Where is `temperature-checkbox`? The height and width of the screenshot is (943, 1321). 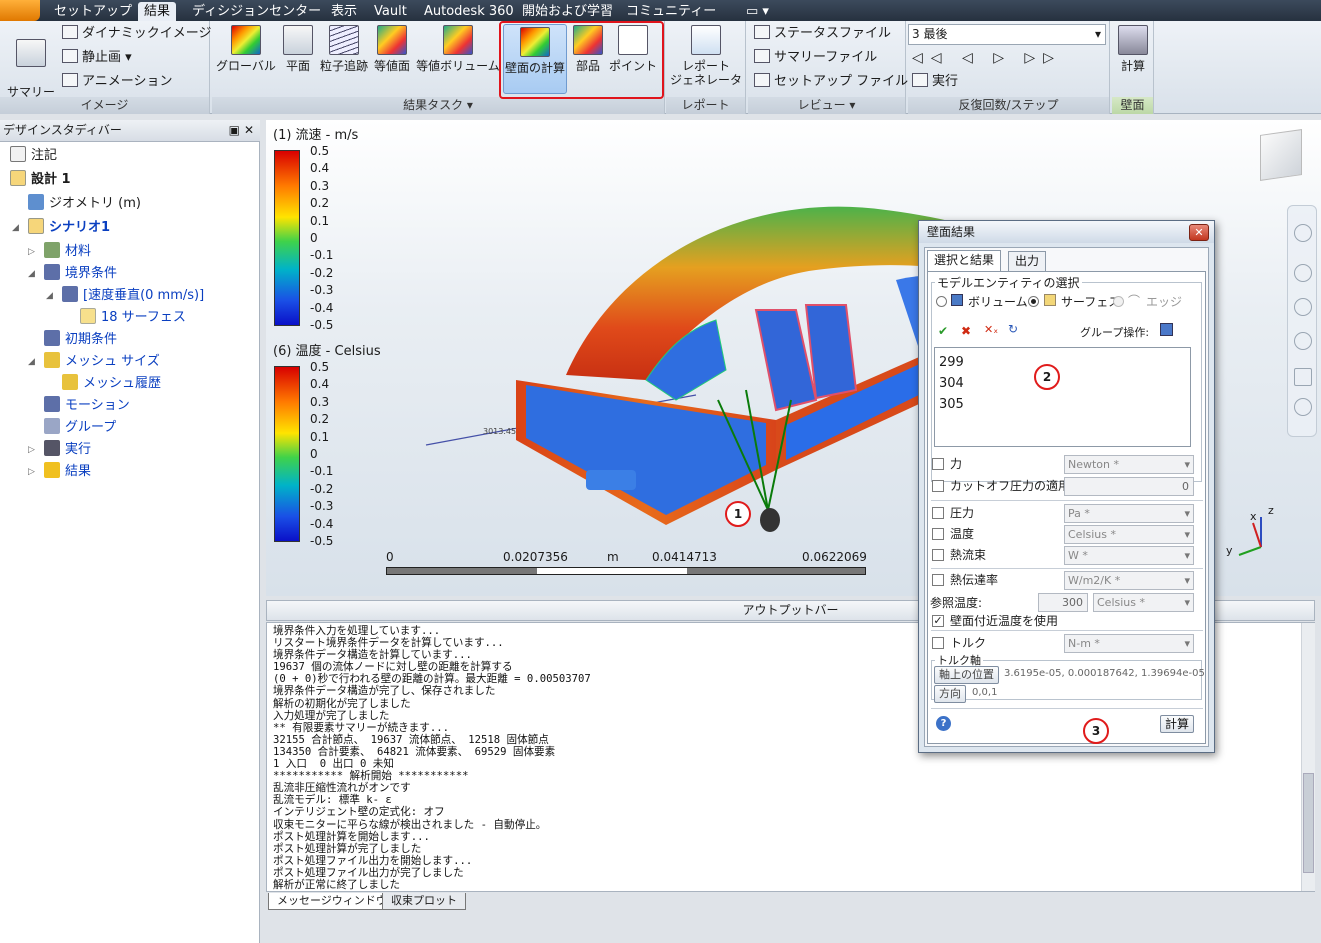
temperature-checkbox is located at coordinates (938, 534).